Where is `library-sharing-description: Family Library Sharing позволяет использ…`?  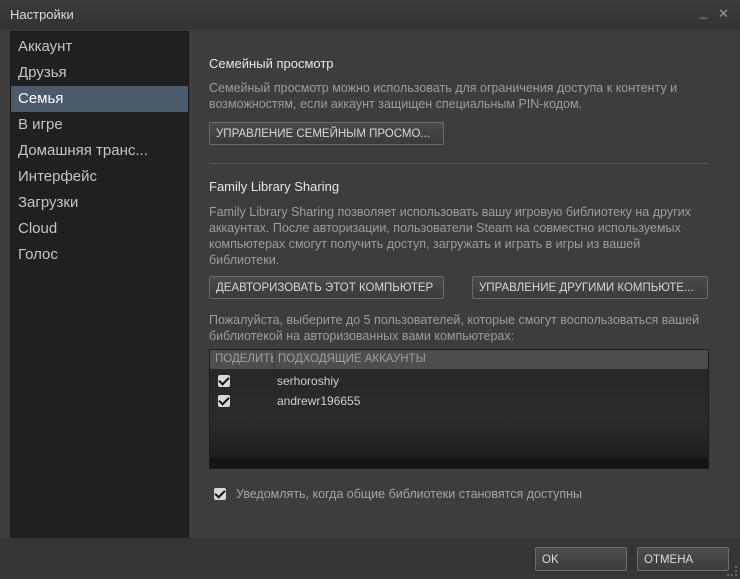 library-sharing-description: Family Library Sharing позволяет использ… is located at coordinates (450, 236).